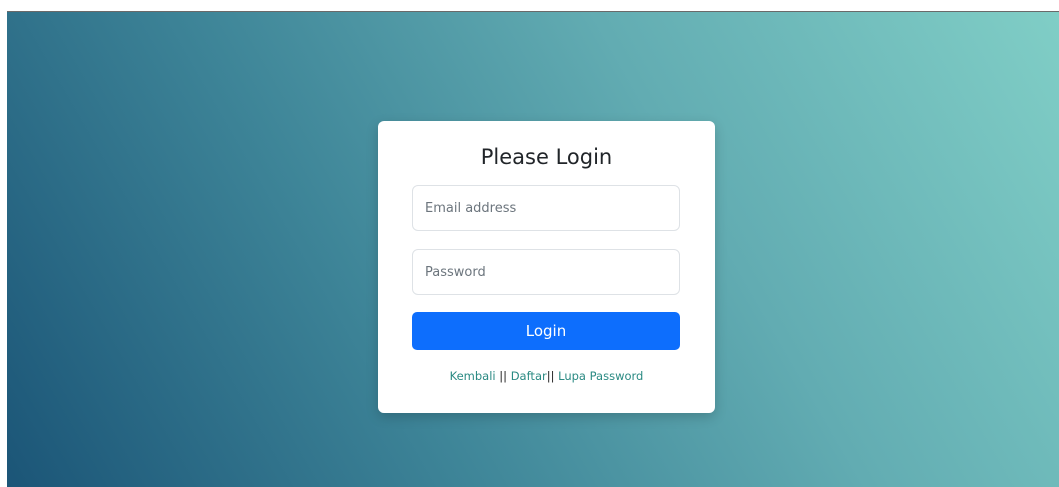 This screenshot has height=487, width=1059. What do you see at coordinates (600, 376) in the screenshot?
I see `forgot-password-link: Lupa Password` at bounding box center [600, 376].